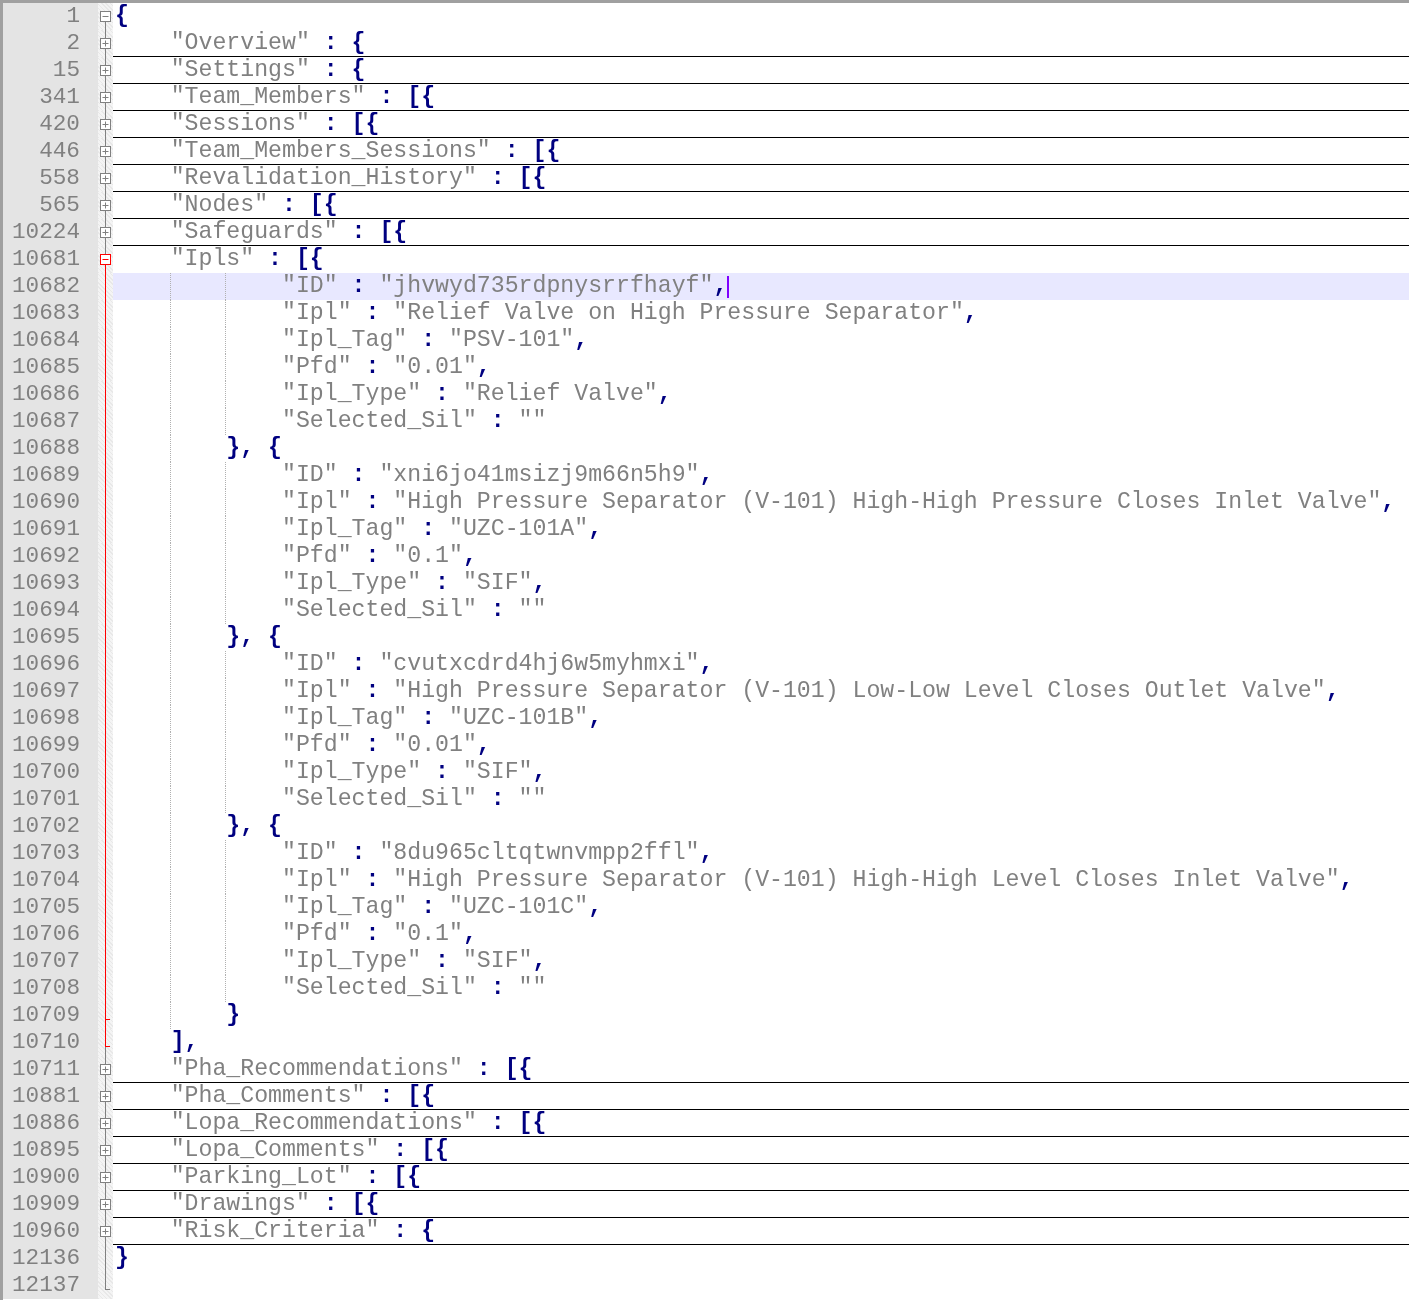 The image size is (1409, 1300). I want to click on code-line: "Overview" : {, so click(267, 43).